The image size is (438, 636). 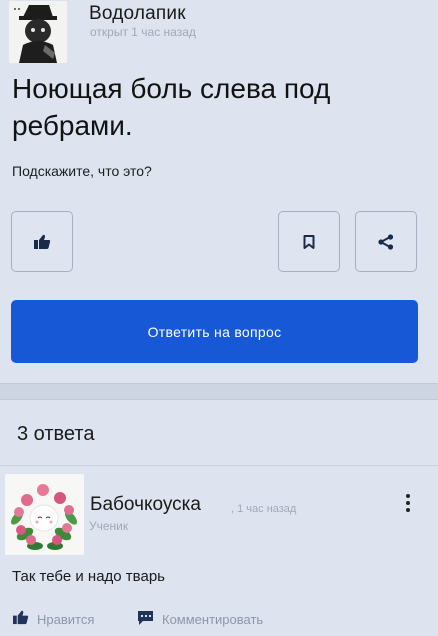 What do you see at coordinates (214, 331) in the screenshot?
I see `answer-question-button: Ответить на вопрос` at bounding box center [214, 331].